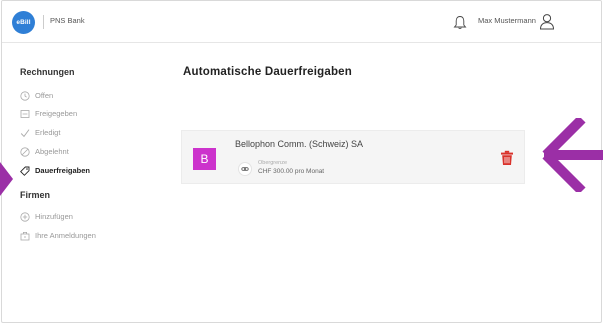 Image resolution: width=603 pixels, height=324 pixels. Describe the element at coordinates (43, 22) in the screenshot. I see `header-divider` at that location.